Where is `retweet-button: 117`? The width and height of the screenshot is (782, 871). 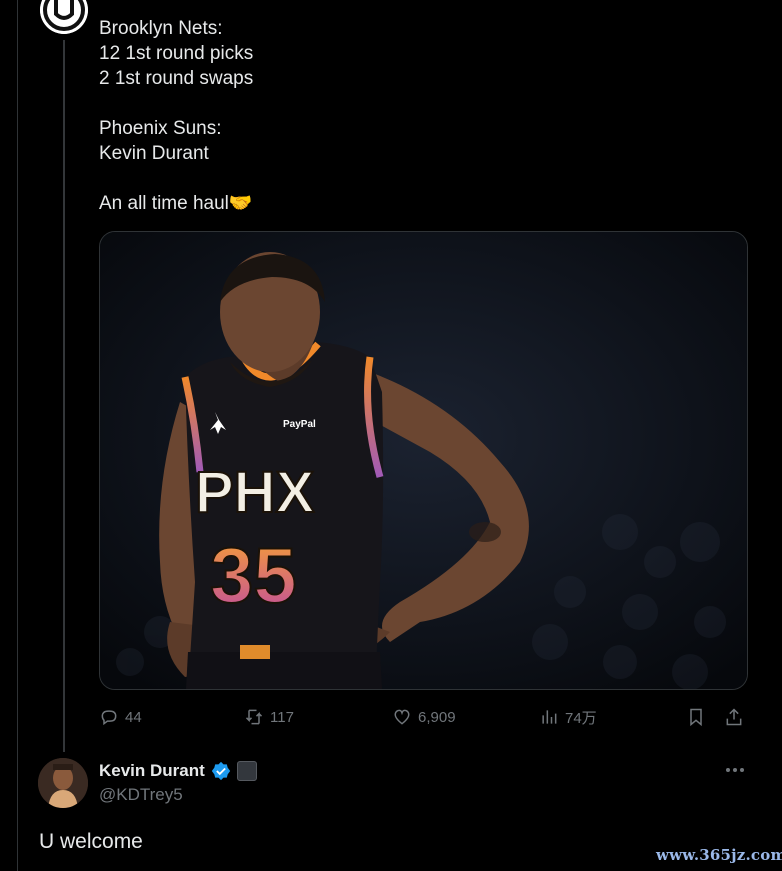 retweet-button: 117 is located at coordinates (269, 717).